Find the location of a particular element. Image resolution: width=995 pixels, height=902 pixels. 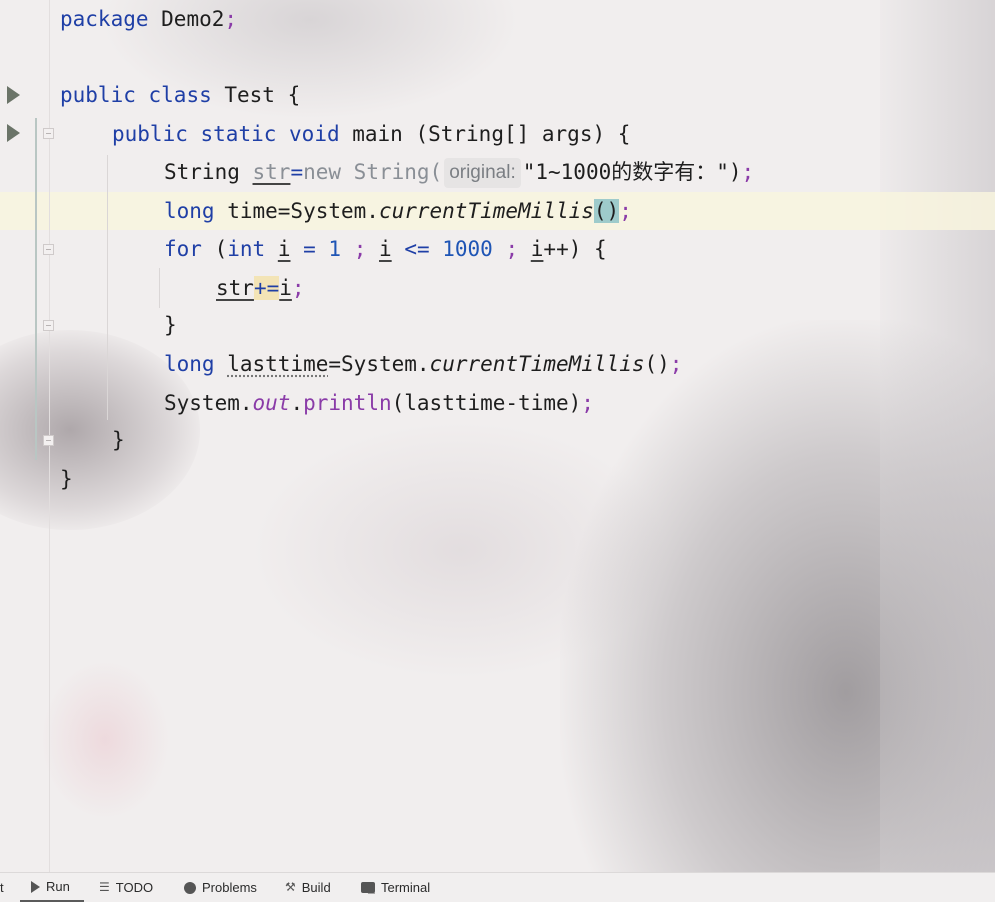

parens: () is located at coordinates (657, 364).